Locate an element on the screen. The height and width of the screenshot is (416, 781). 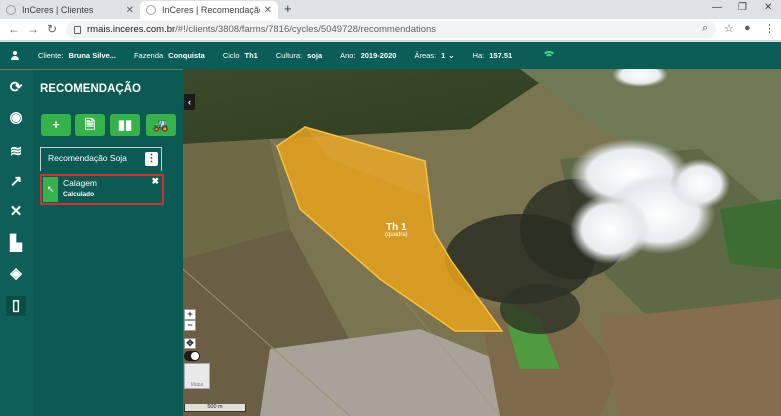
globe-icon: ◉ is located at coordinates (16, 118).